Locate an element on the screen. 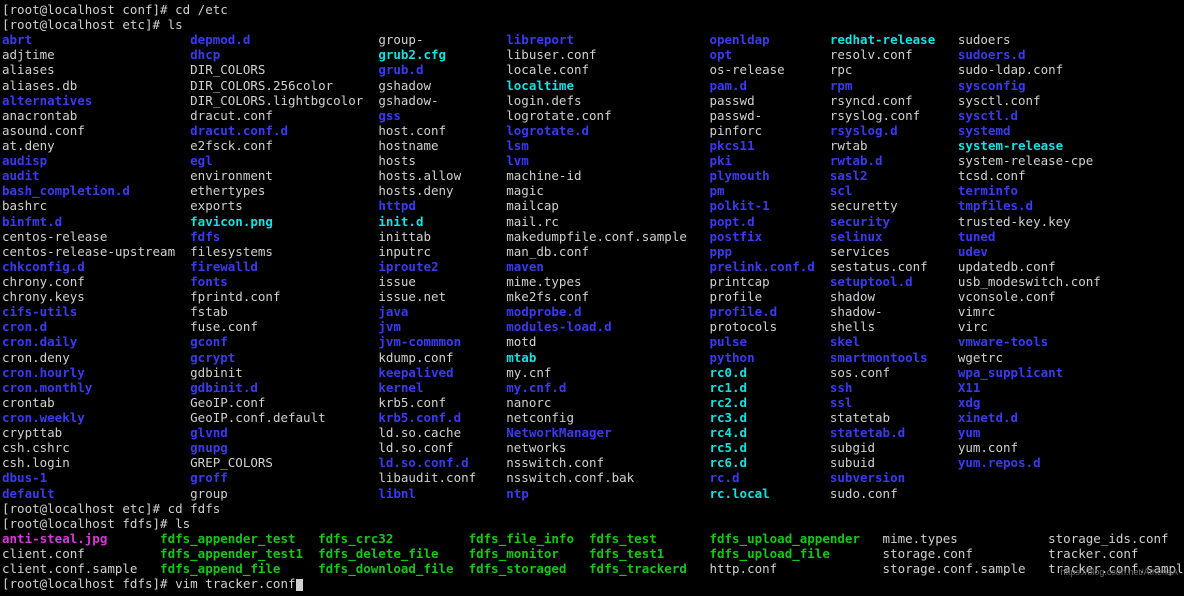 The image size is (1184, 596). file-entry: NetworkManager is located at coordinates (608, 433).